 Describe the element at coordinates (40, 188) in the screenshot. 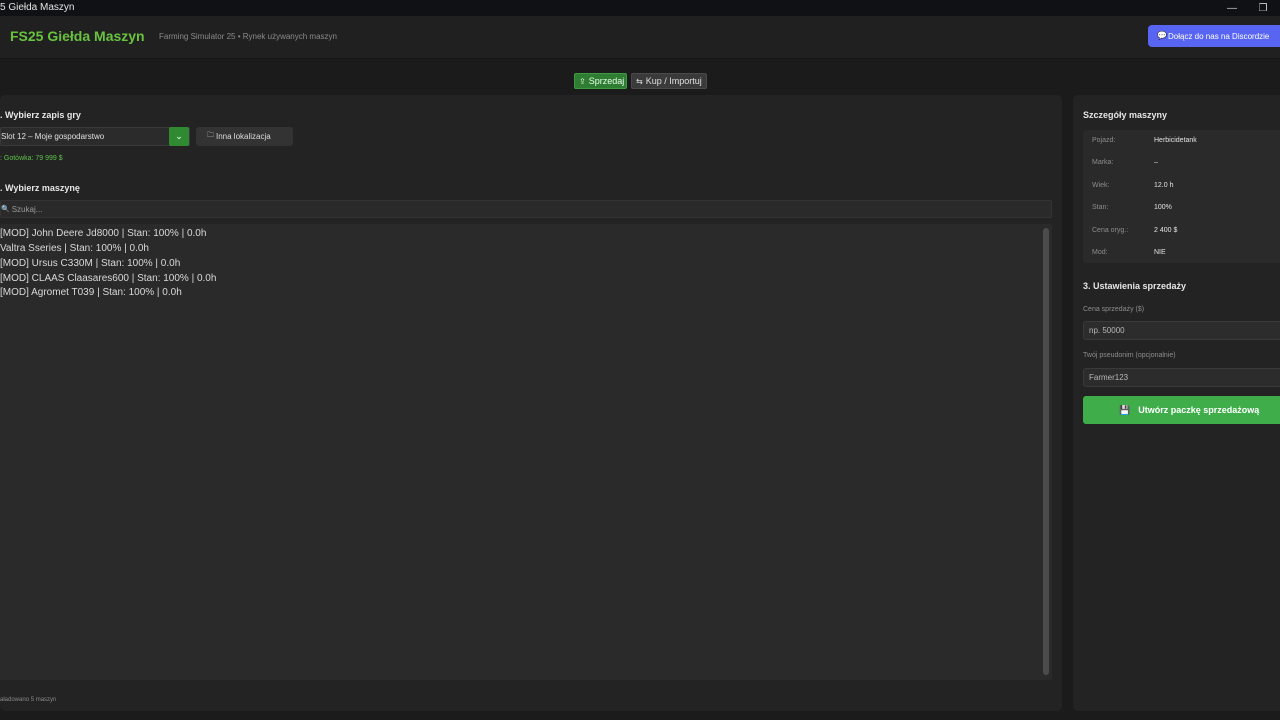

I see `section-machine-title: . Wybierz maszynę` at that location.